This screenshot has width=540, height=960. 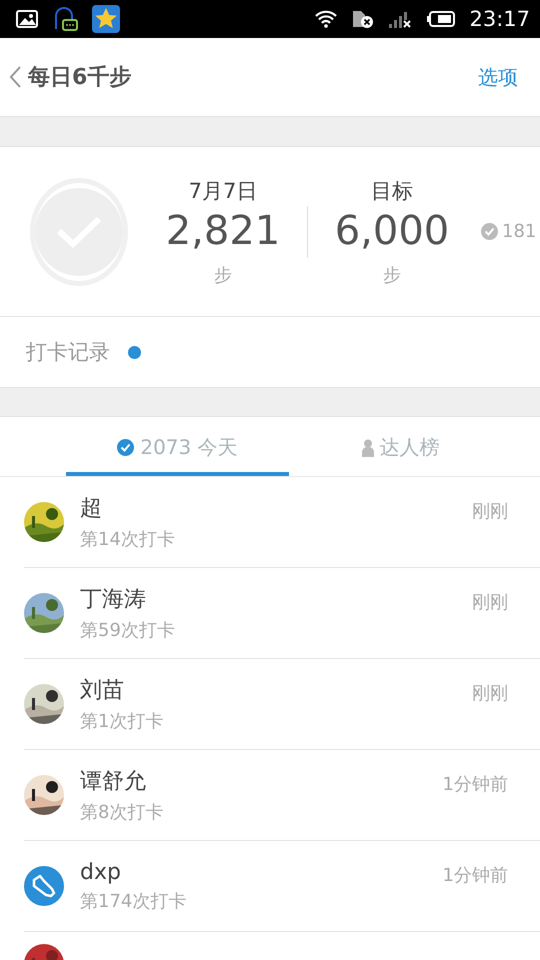 I want to click on user-name: 丁海涛, so click(x=113, y=600).